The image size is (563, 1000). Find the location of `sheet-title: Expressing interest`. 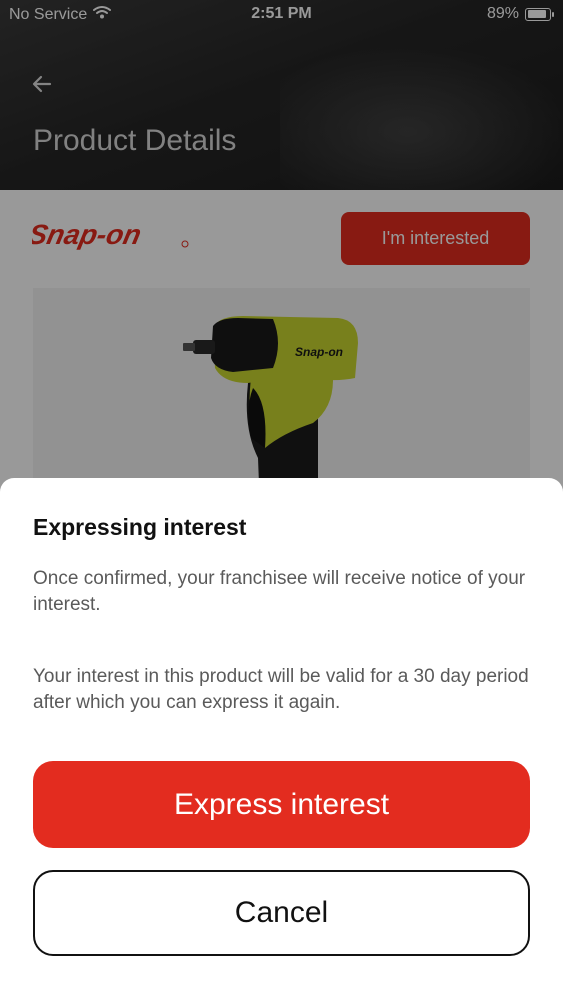

sheet-title: Expressing interest is located at coordinates (140, 527).